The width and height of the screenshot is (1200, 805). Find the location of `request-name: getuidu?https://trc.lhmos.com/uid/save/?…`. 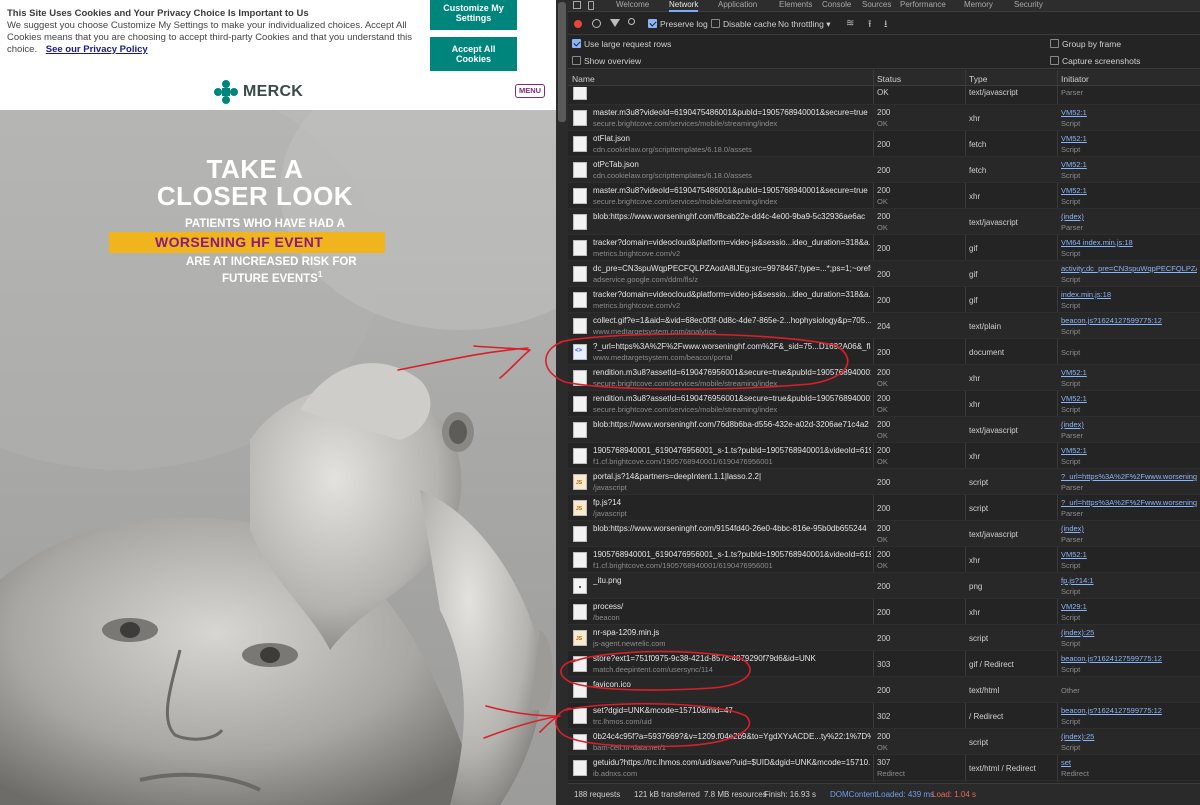

request-name: getuidu?https://trc.lhmos.com/uid/save/?… is located at coordinates (732, 762).